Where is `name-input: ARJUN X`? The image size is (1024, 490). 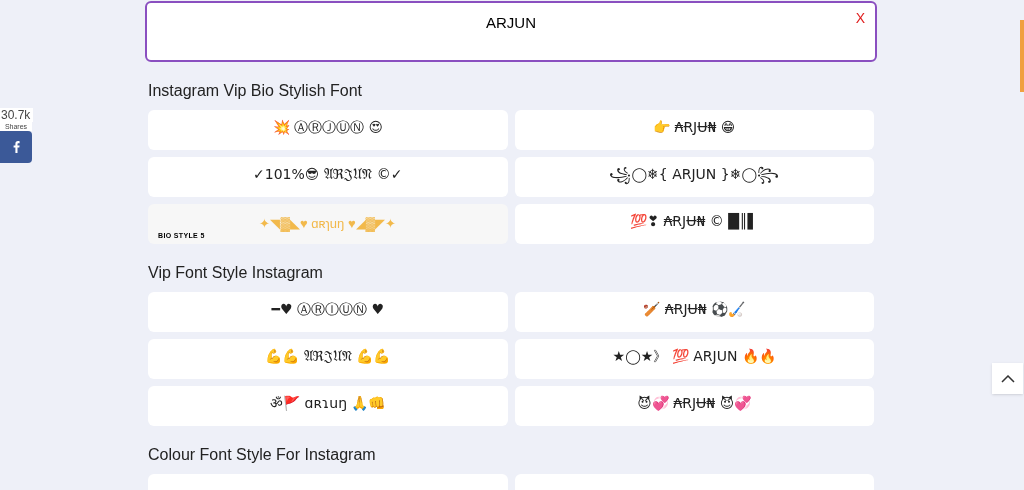 name-input: ARJUN X is located at coordinates (511, 31).